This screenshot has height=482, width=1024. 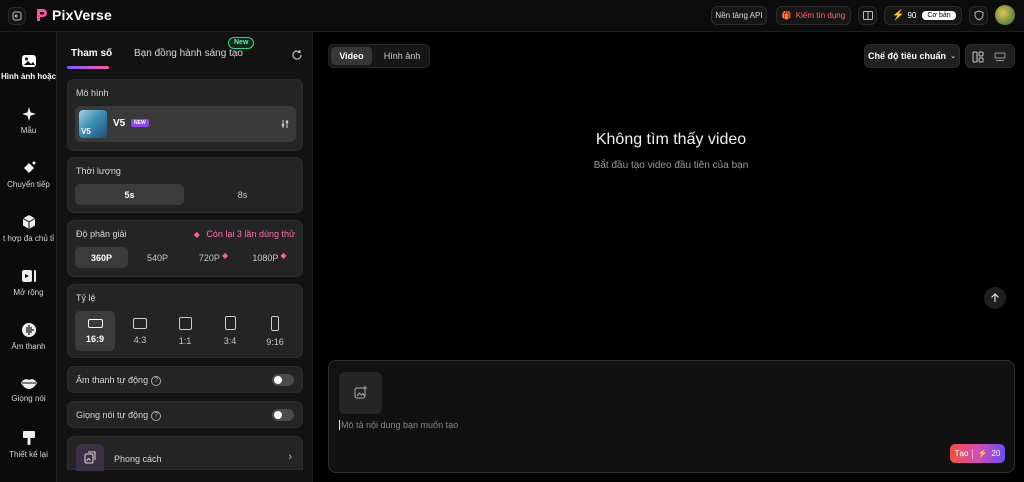 What do you see at coordinates (185, 379) in the screenshot?
I see `auto-sound-row: Âm thanh tự động?` at bounding box center [185, 379].